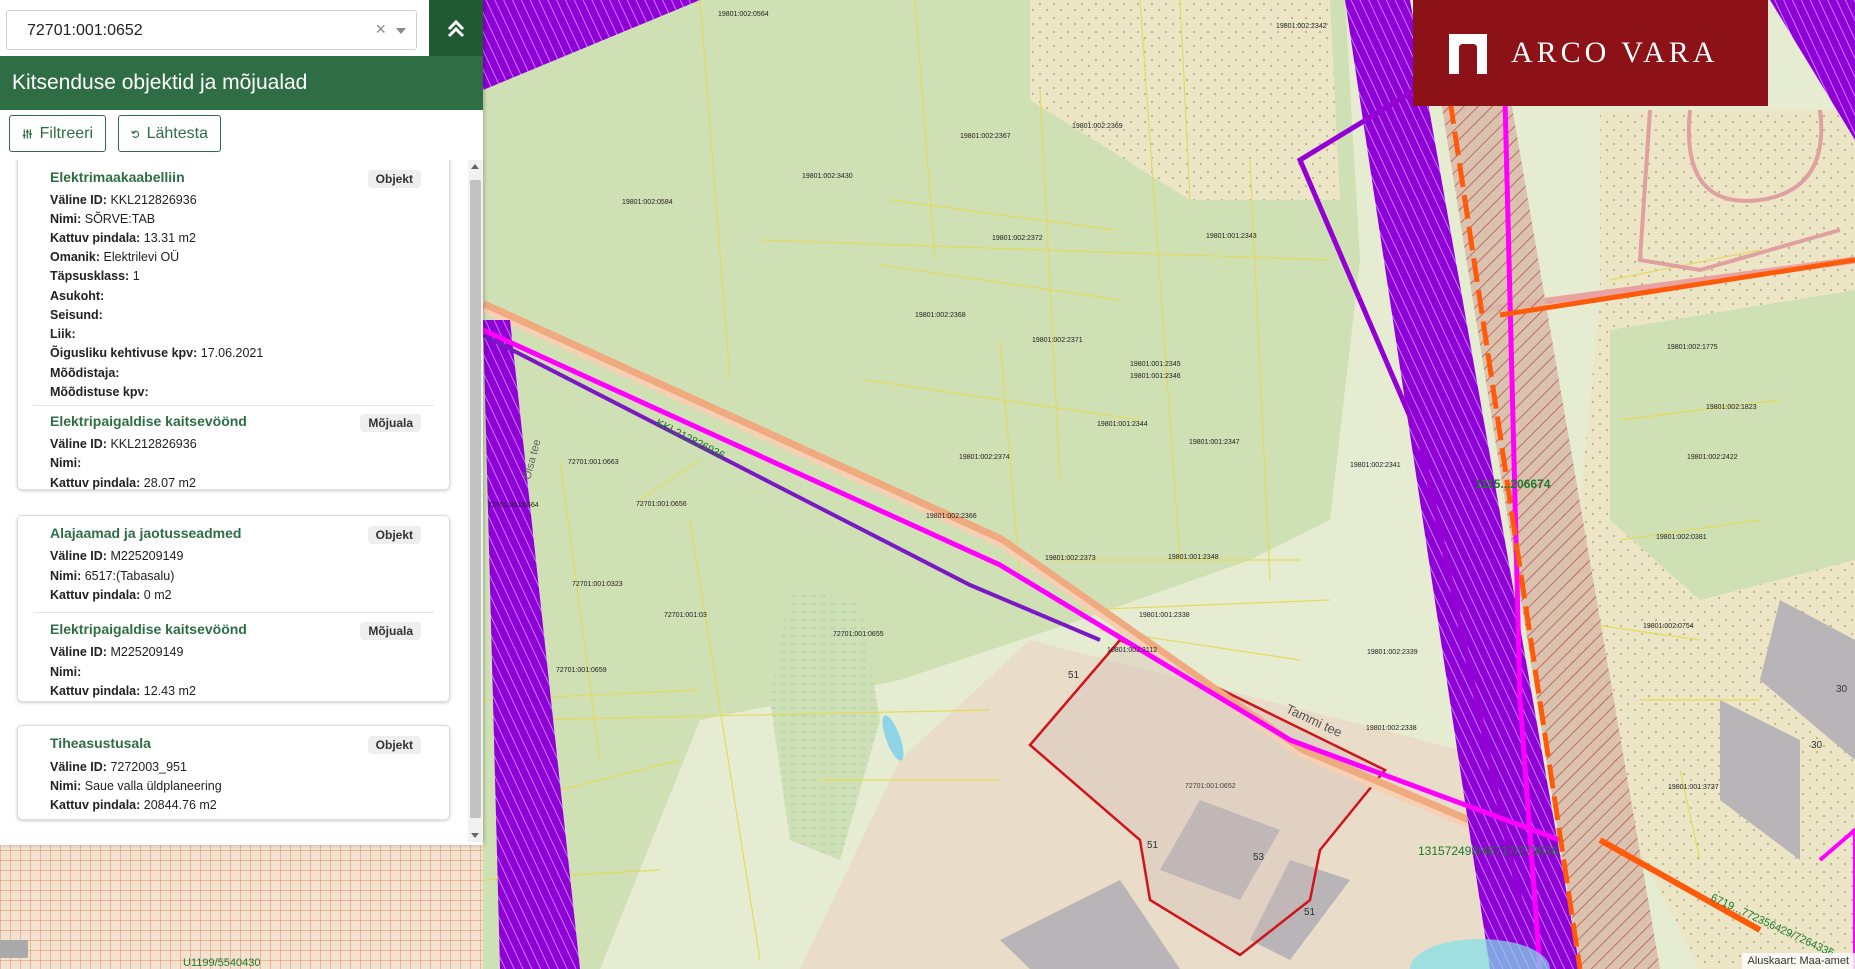  Describe the element at coordinates (76, 315) in the screenshot. I see `row-status: Seisund:` at that location.